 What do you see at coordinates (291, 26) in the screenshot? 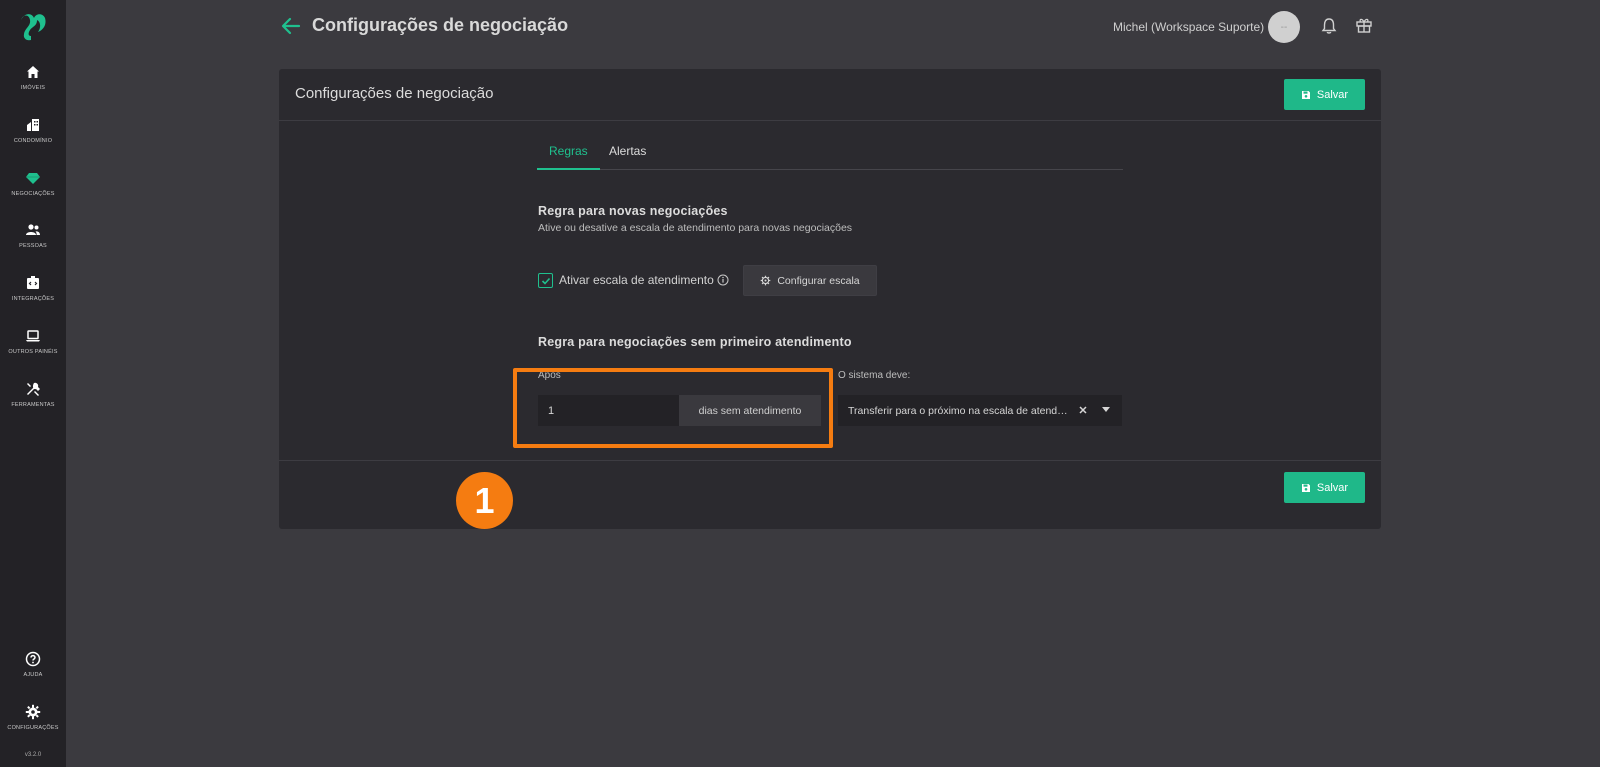
I see `back-arrow-icon` at bounding box center [291, 26].